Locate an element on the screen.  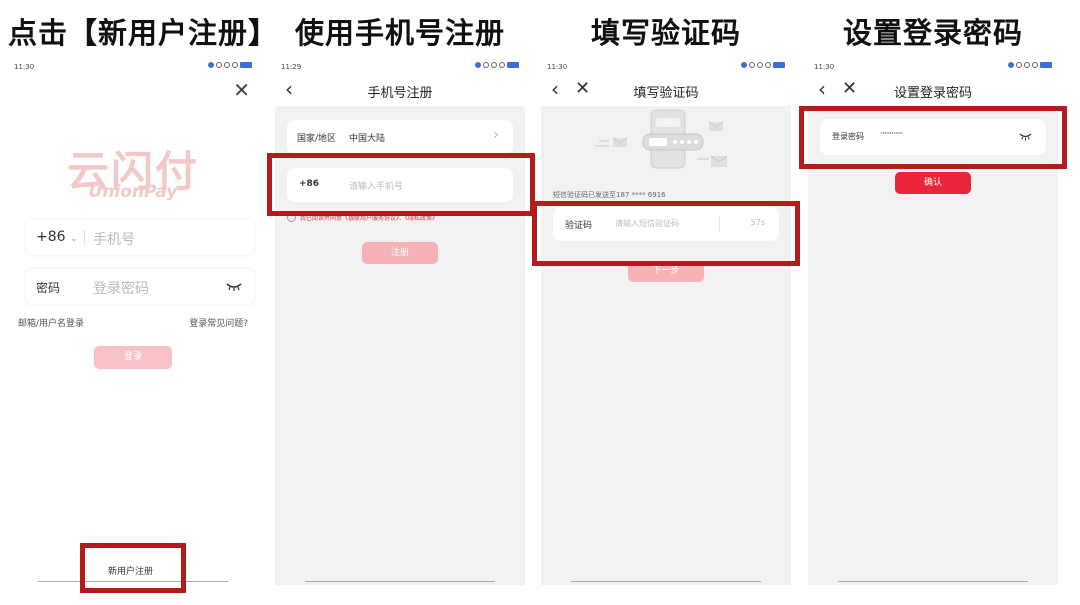
password-input: 登录密码 is located at coordinates (121, 288).